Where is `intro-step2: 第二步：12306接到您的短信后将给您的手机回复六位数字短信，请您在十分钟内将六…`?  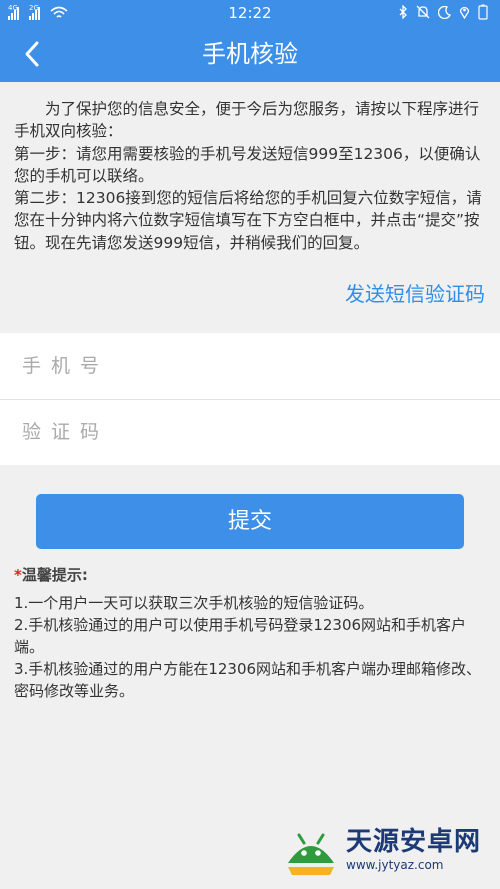 intro-step2: 第二步：12306接到您的短信后将给您的手机回复六位数字短信，请您在十分钟内将六… is located at coordinates (248, 220).